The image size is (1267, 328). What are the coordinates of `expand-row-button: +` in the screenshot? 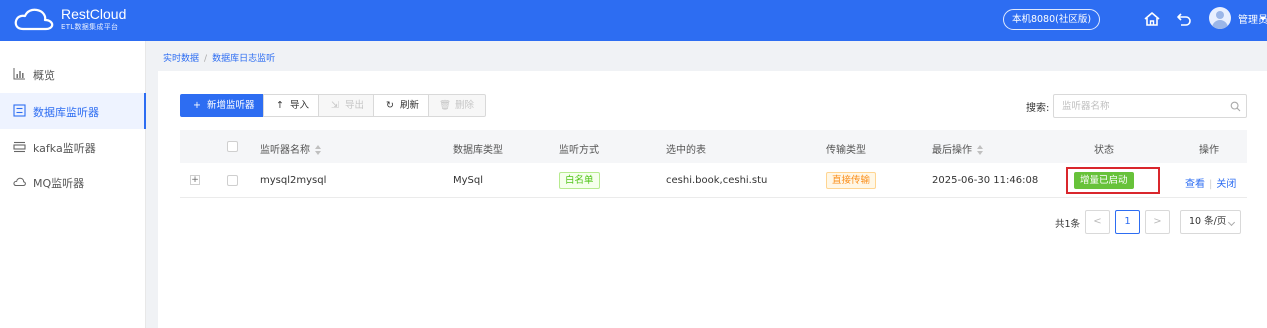 It's located at (195, 180).